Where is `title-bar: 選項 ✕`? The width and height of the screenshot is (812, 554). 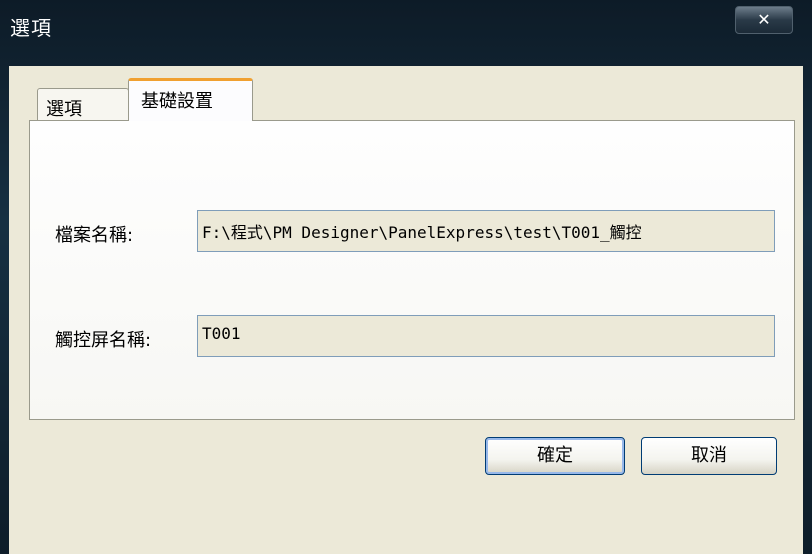 title-bar: 選項 ✕ is located at coordinates (406, 33).